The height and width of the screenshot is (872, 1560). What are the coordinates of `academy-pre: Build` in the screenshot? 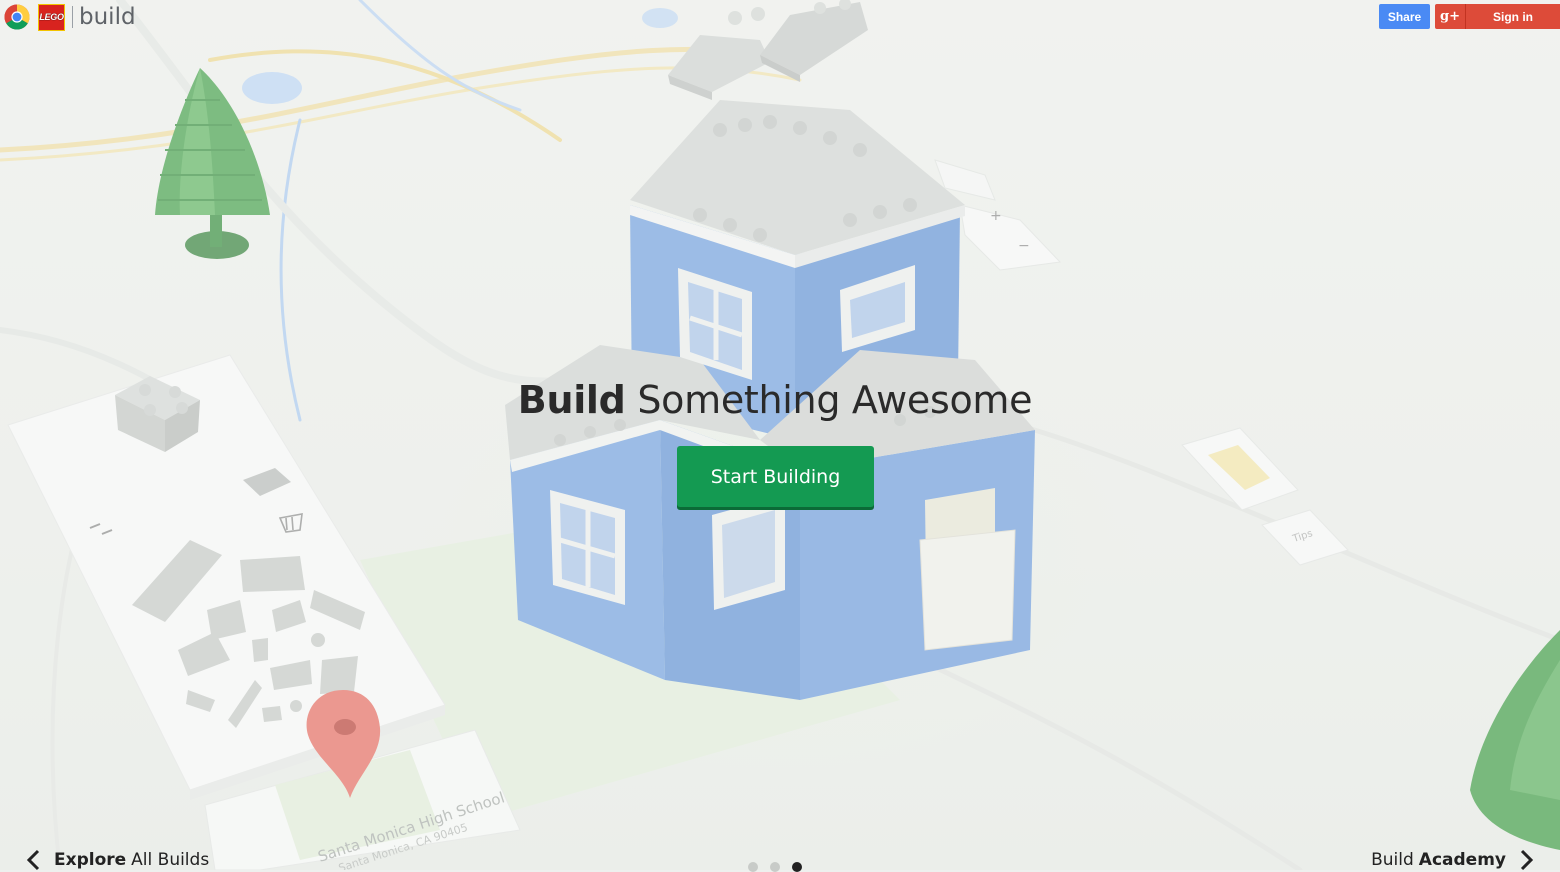 It's located at (1392, 860).